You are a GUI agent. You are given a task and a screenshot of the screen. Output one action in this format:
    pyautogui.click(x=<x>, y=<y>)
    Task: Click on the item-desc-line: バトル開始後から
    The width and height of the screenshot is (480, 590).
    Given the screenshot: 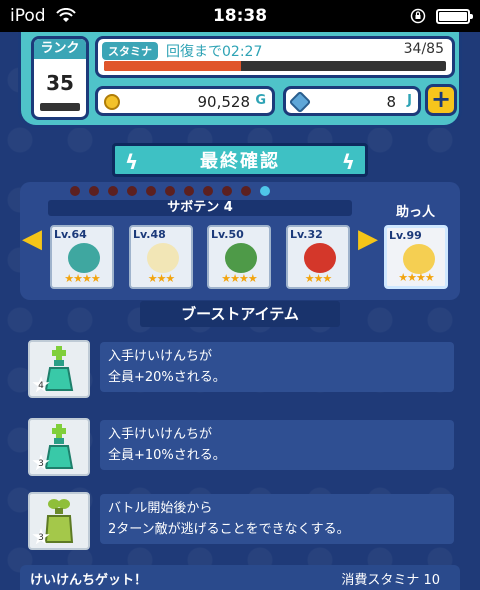 What is the action you would take?
    pyautogui.click(x=160, y=508)
    